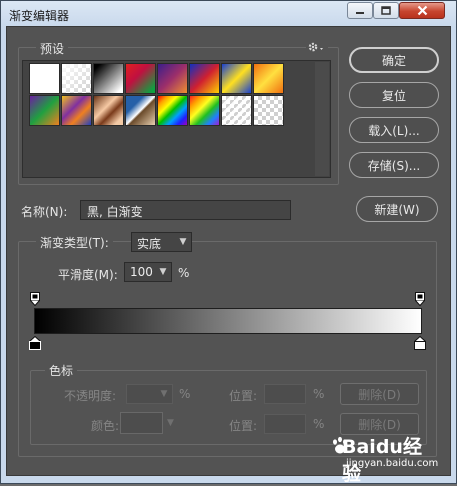 The image size is (457, 486). Describe the element at coordinates (204, 110) in the screenshot. I see `preset-swatch-transparent-rainbow` at that location.